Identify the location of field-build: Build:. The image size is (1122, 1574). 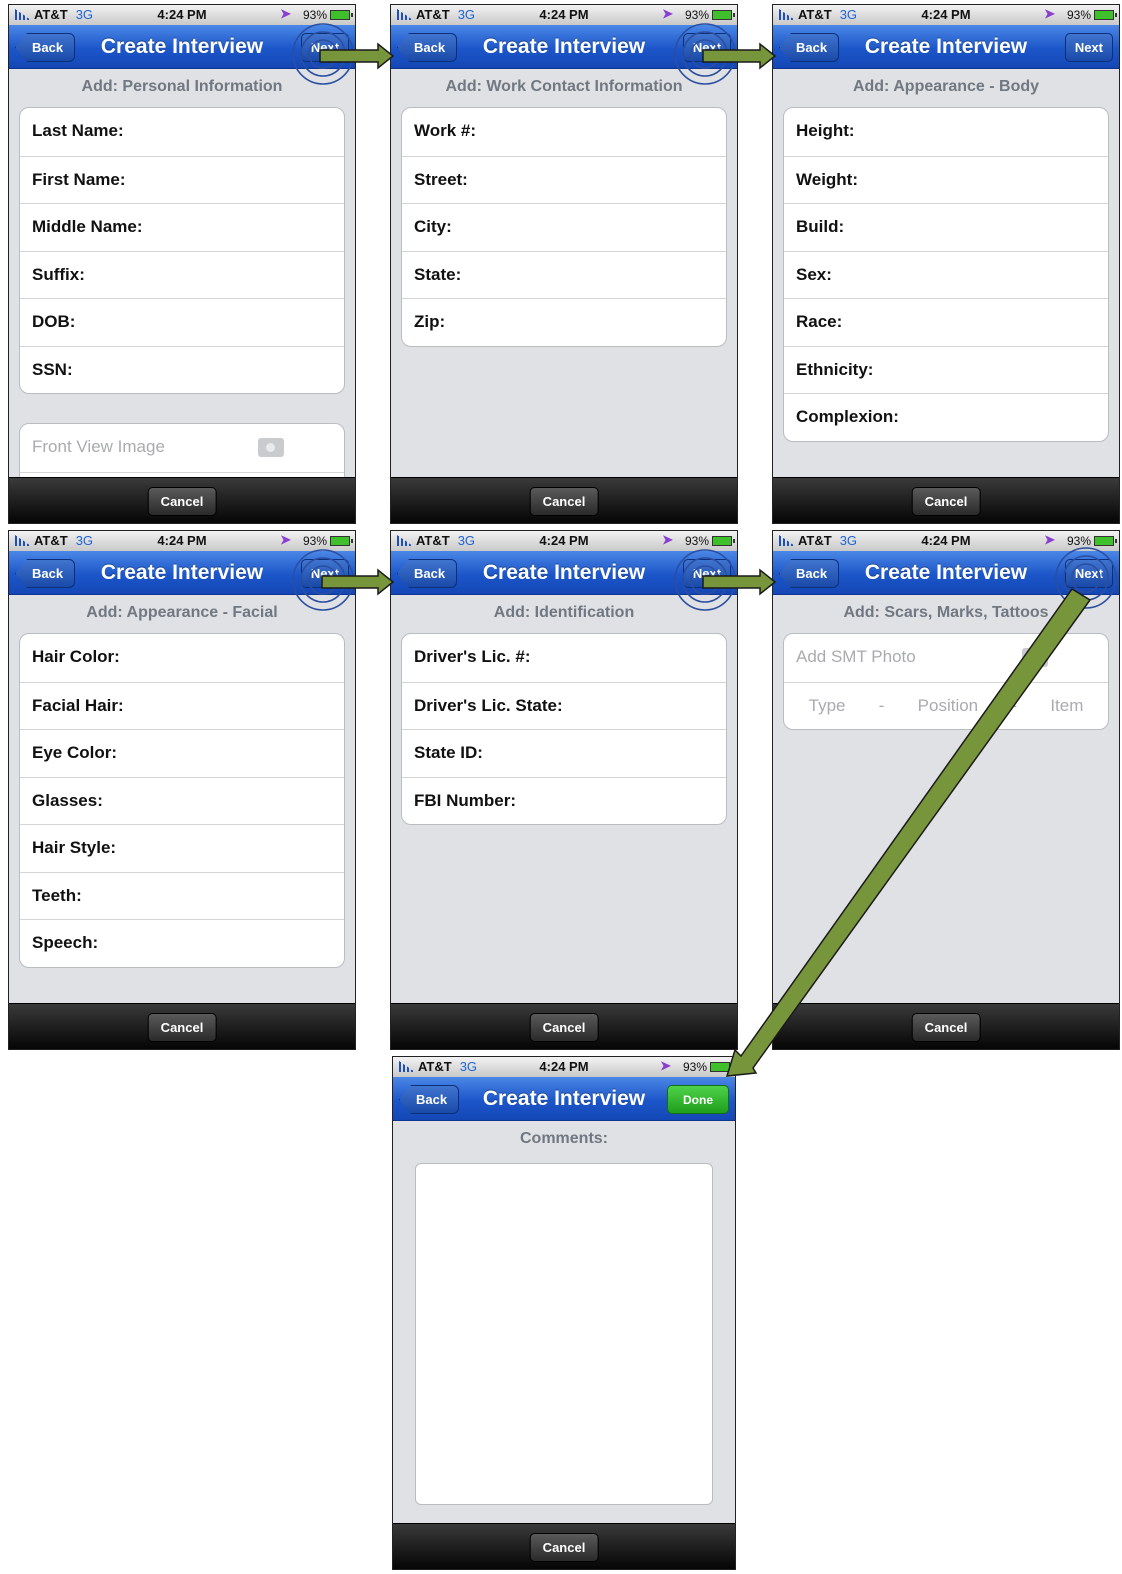
(946, 227).